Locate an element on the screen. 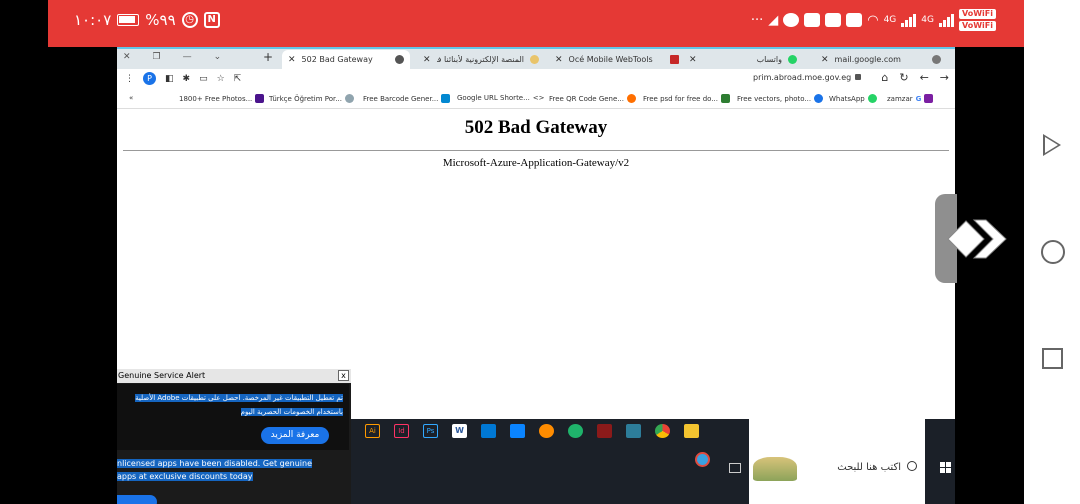  indesign-icon: Id is located at coordinates (401, 431).